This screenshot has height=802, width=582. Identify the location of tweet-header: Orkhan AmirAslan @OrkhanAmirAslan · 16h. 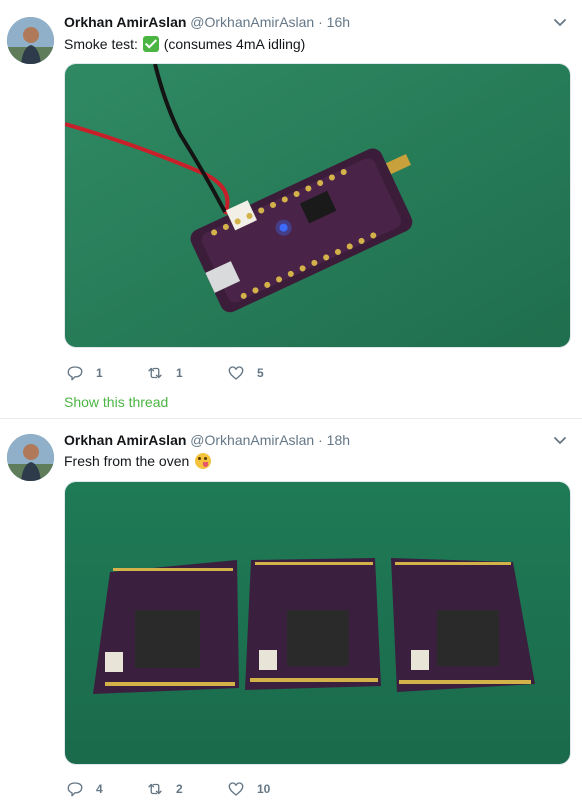
(207, 22).